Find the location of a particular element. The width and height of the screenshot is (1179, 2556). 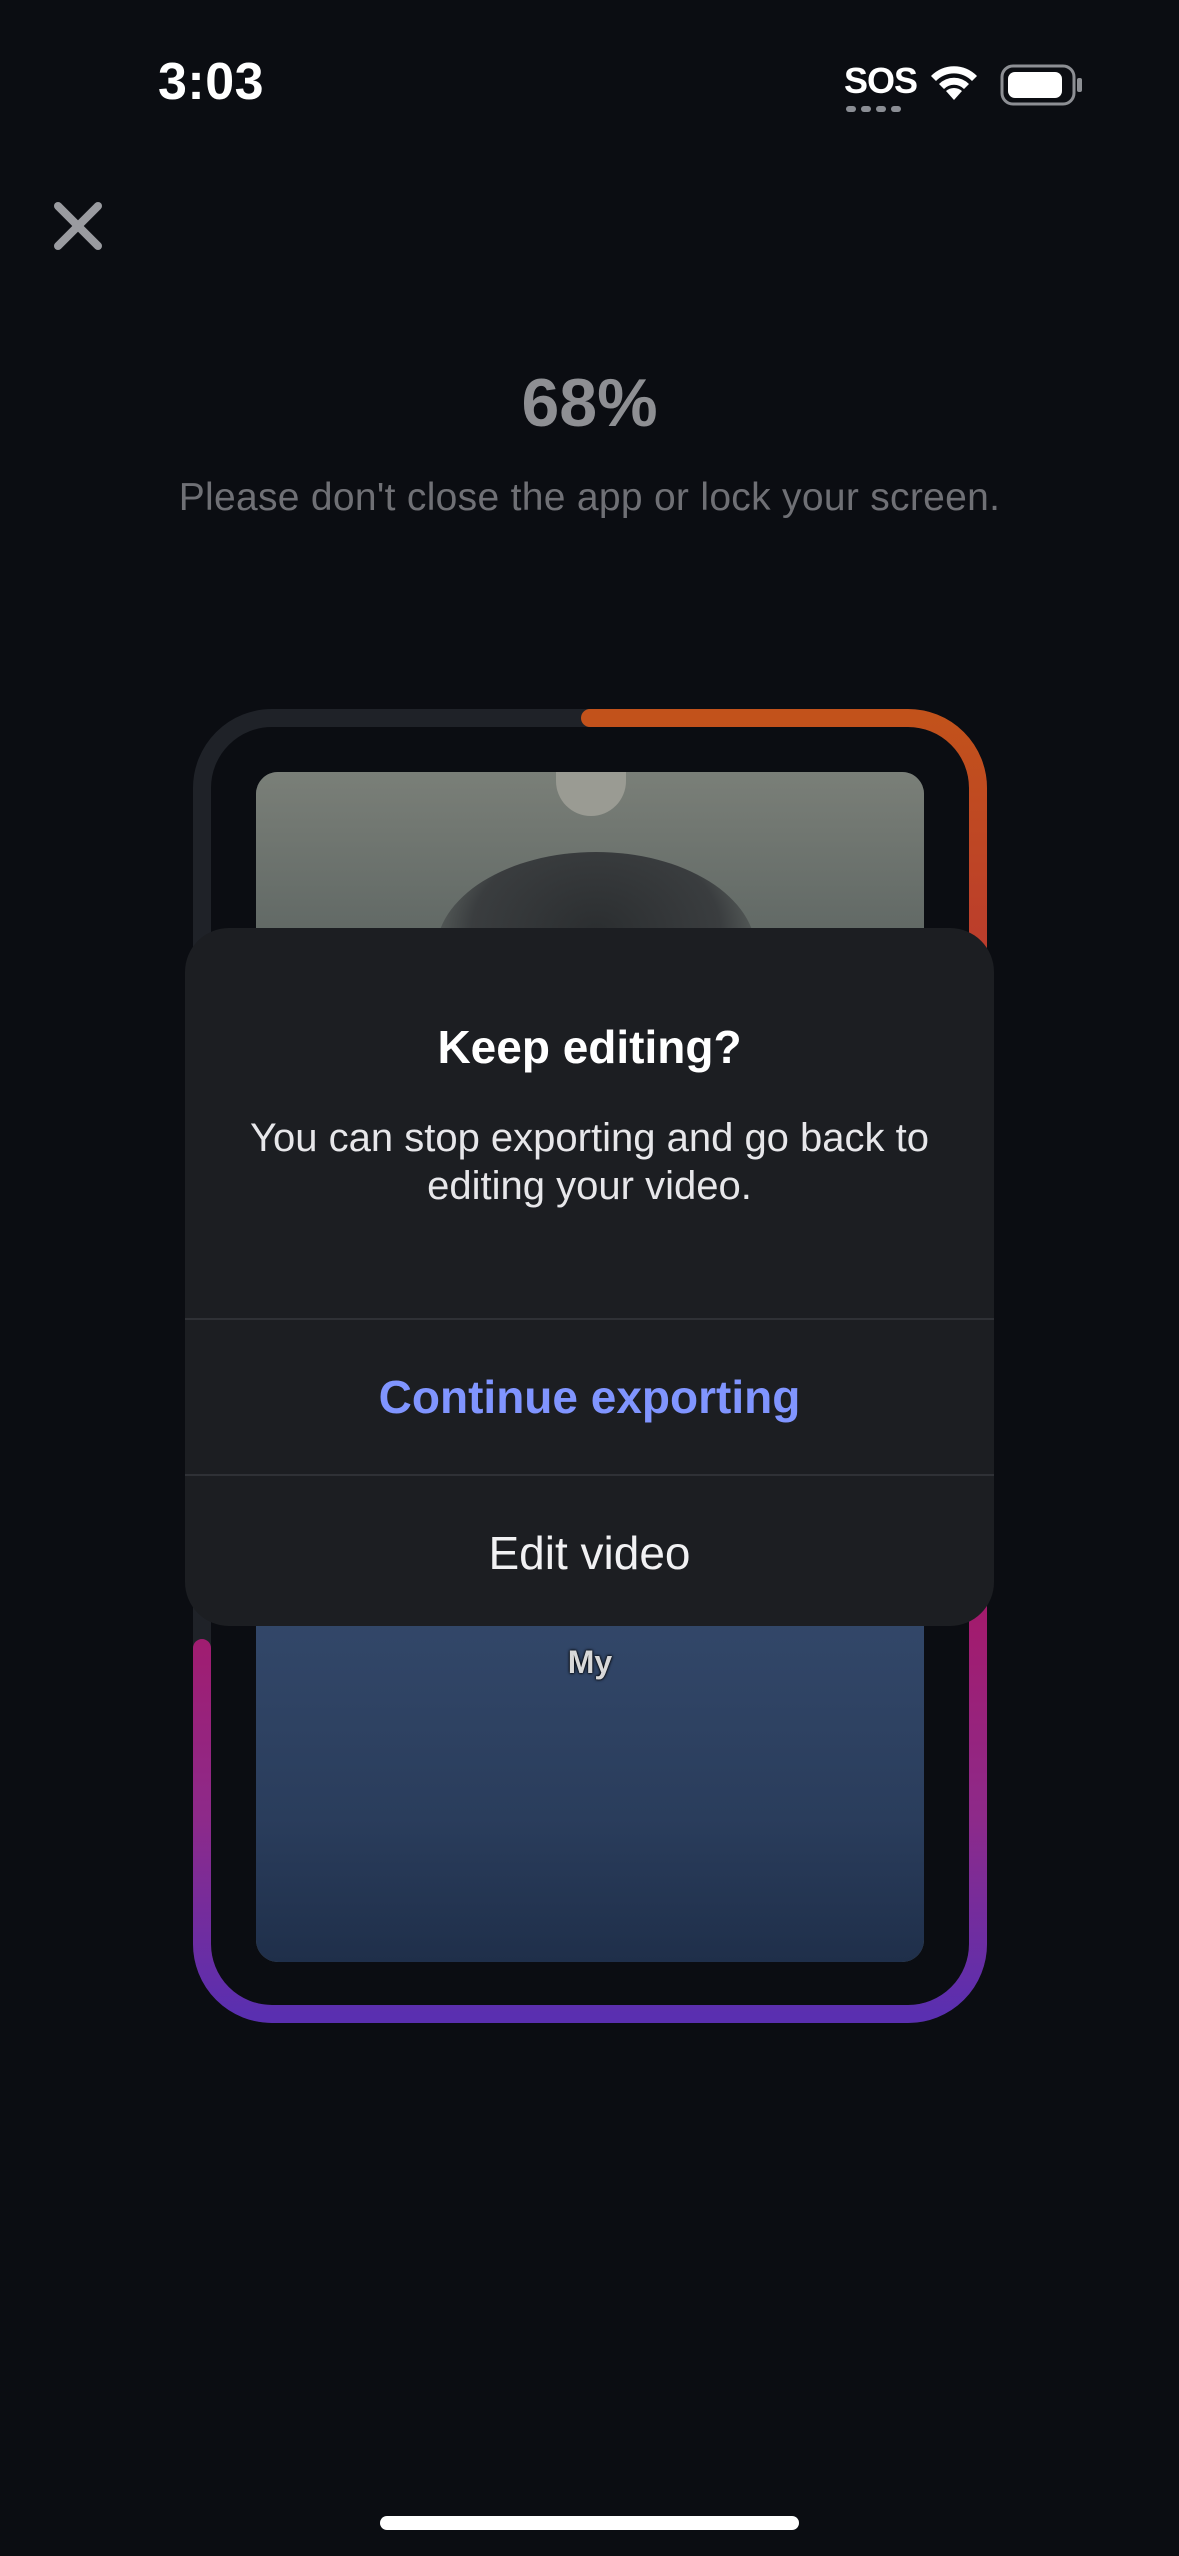

close-icon is located at coordinates (78, 226).